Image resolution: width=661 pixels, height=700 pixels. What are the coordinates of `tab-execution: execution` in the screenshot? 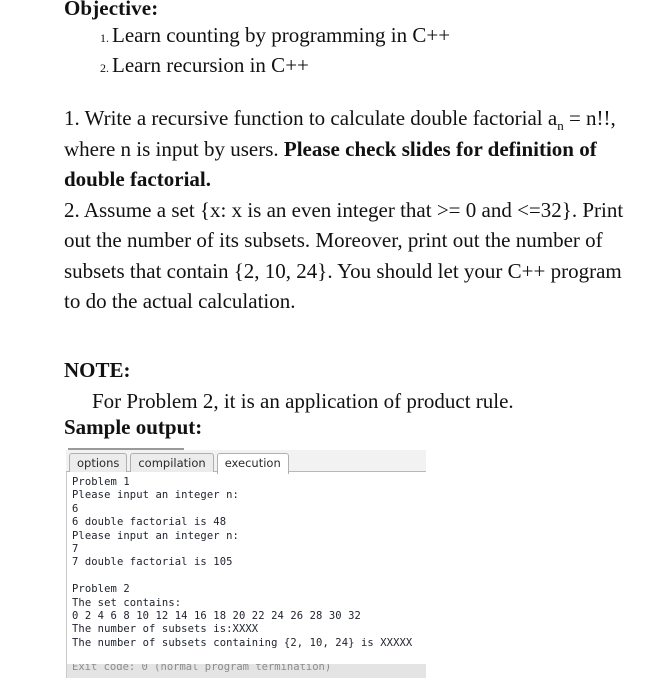 It's located at (252, 463).